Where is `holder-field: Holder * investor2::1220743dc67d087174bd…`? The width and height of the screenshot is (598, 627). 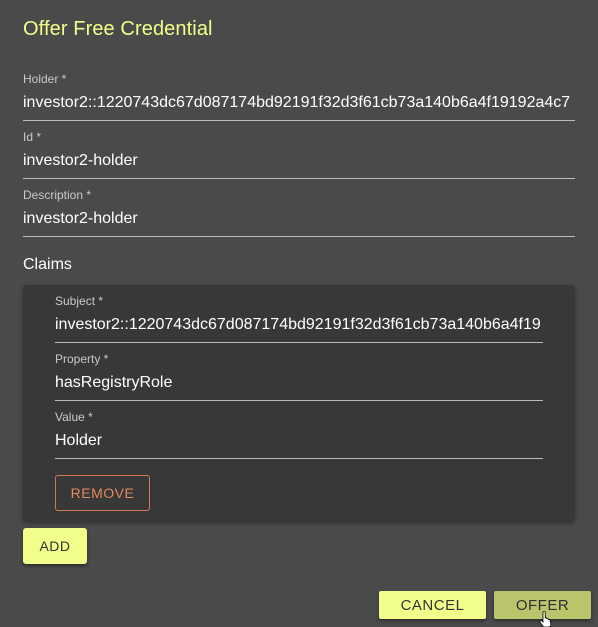
holder-field: Holder * investor2::1220743dc67d087174bd… is located at coordinates (299, 96).